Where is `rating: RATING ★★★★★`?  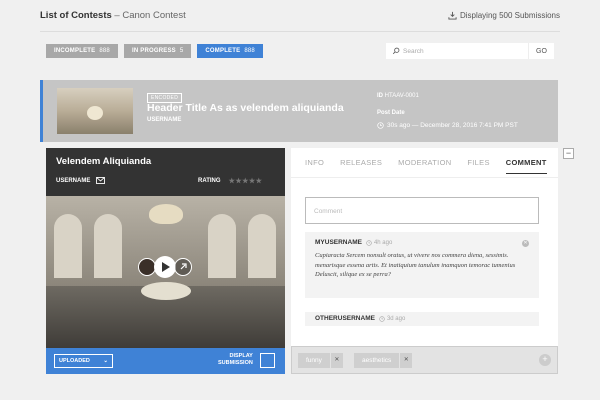
rating: RATING ★★★★★ is located at coordinates (230, 181).